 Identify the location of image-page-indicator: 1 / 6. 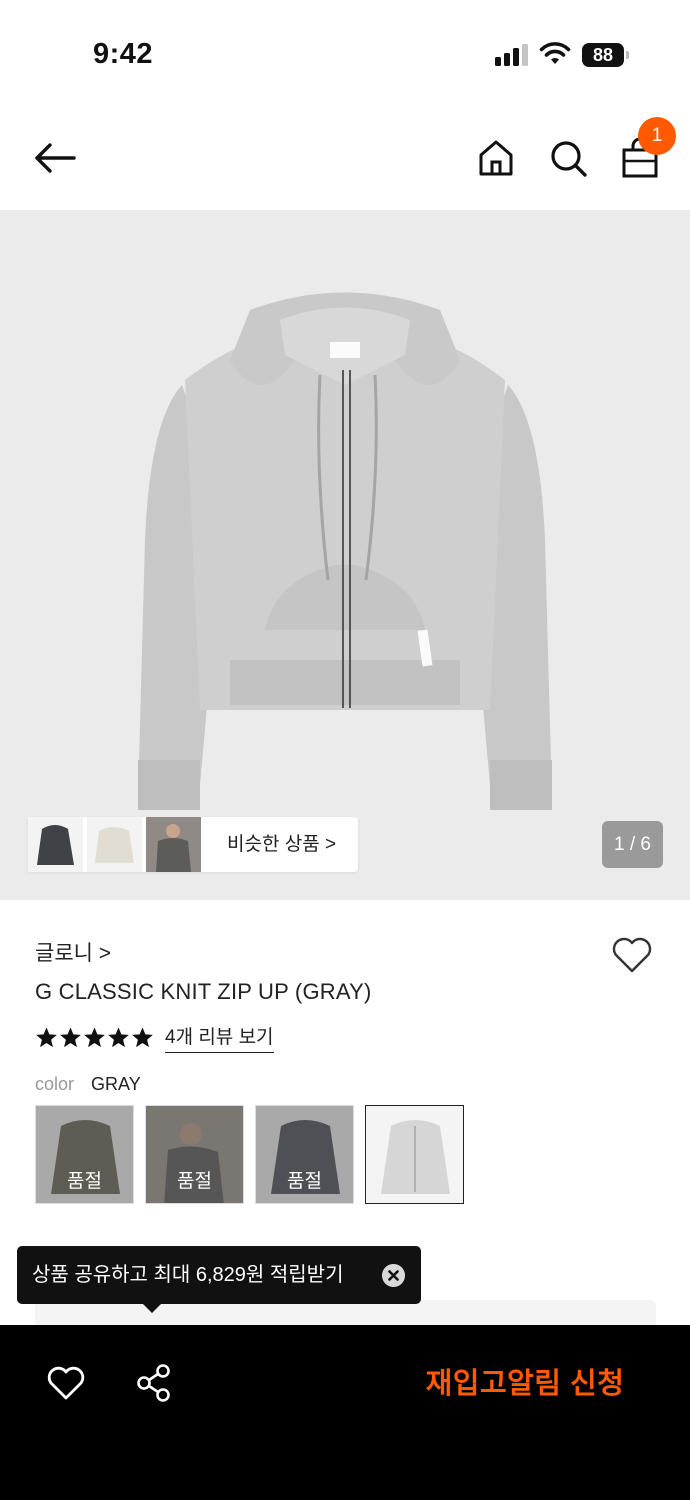
(632, 844).